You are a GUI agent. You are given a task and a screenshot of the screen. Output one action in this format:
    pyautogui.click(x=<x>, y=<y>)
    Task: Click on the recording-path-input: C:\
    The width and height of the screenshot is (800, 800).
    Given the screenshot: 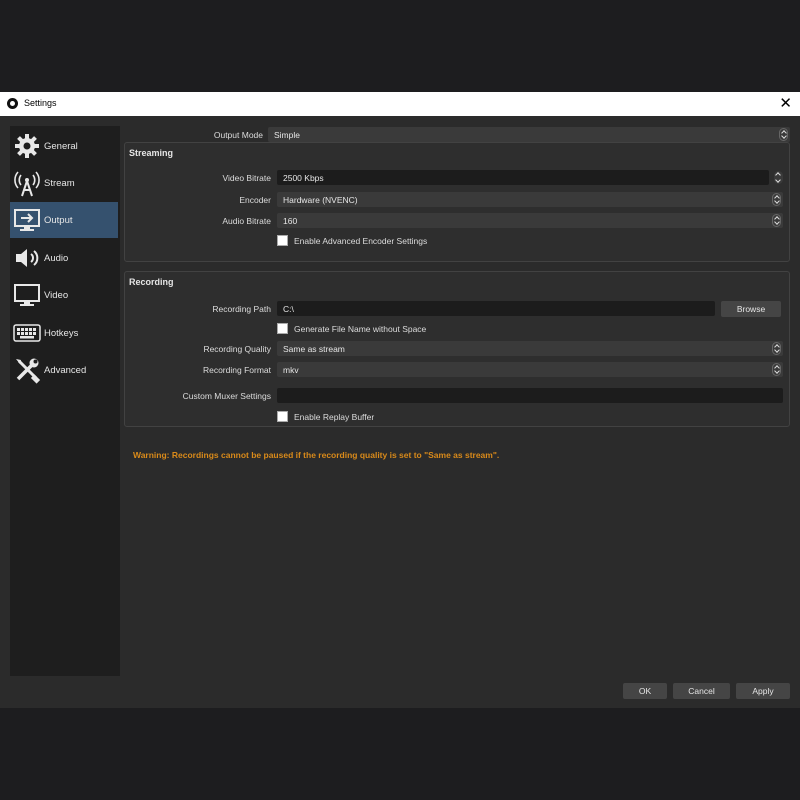 What is the action you would take?
    pyautogui.click(x=496, y=308)
    